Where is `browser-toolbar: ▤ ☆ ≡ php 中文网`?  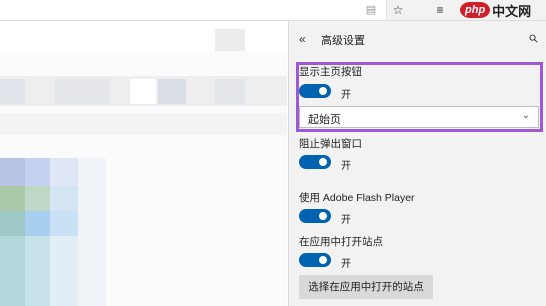 browser-toolbar: ▤ ☆ ≡ php 中文网 is located at coordinates (273, 10).